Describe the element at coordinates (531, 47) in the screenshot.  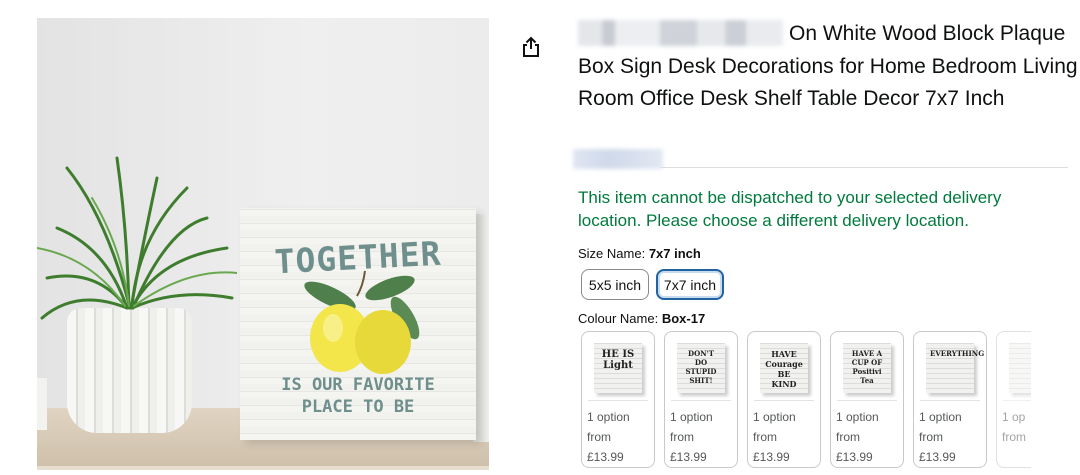
I see `share-icon` at that location.